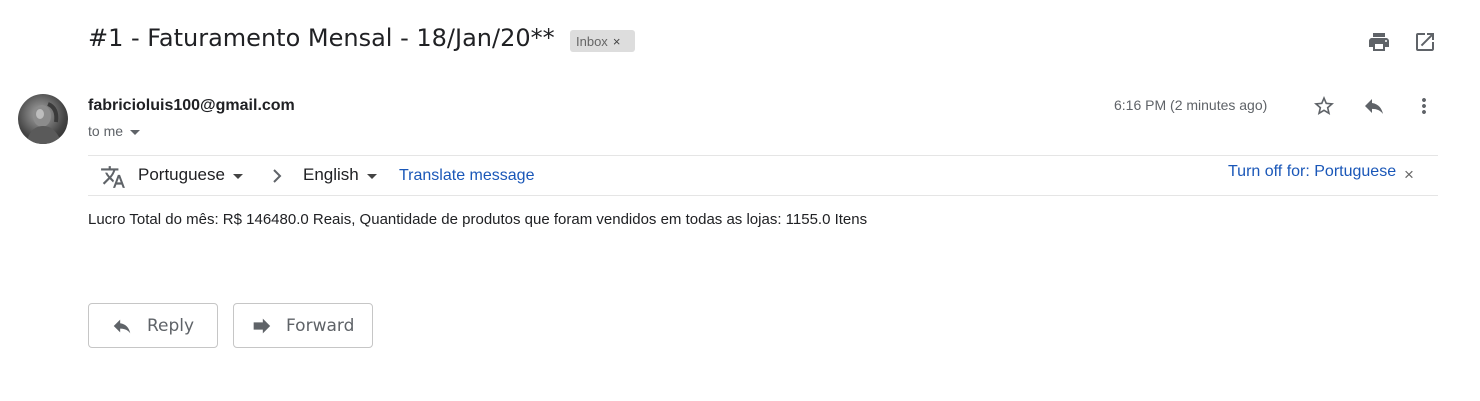 The height and width of the screenshot is (401, 1480). Describe the element at coordinates (1424, 106) in the screenshot. I see `more-vert-icon` at that location.